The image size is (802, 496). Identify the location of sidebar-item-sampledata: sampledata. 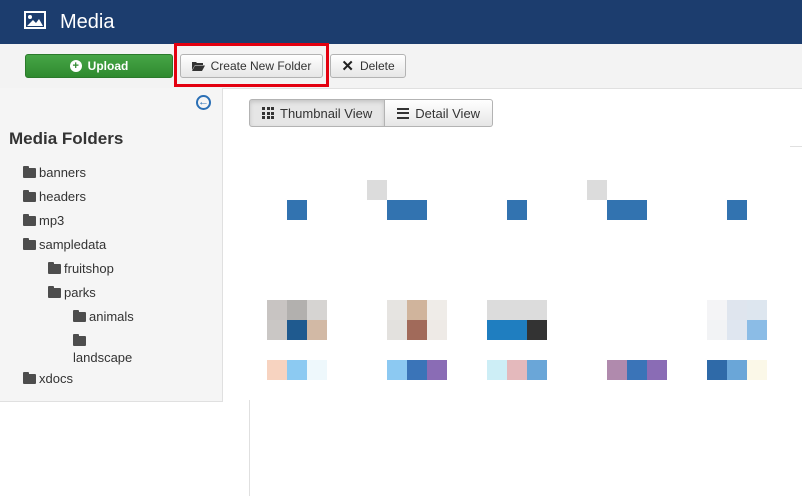
(64, 244).